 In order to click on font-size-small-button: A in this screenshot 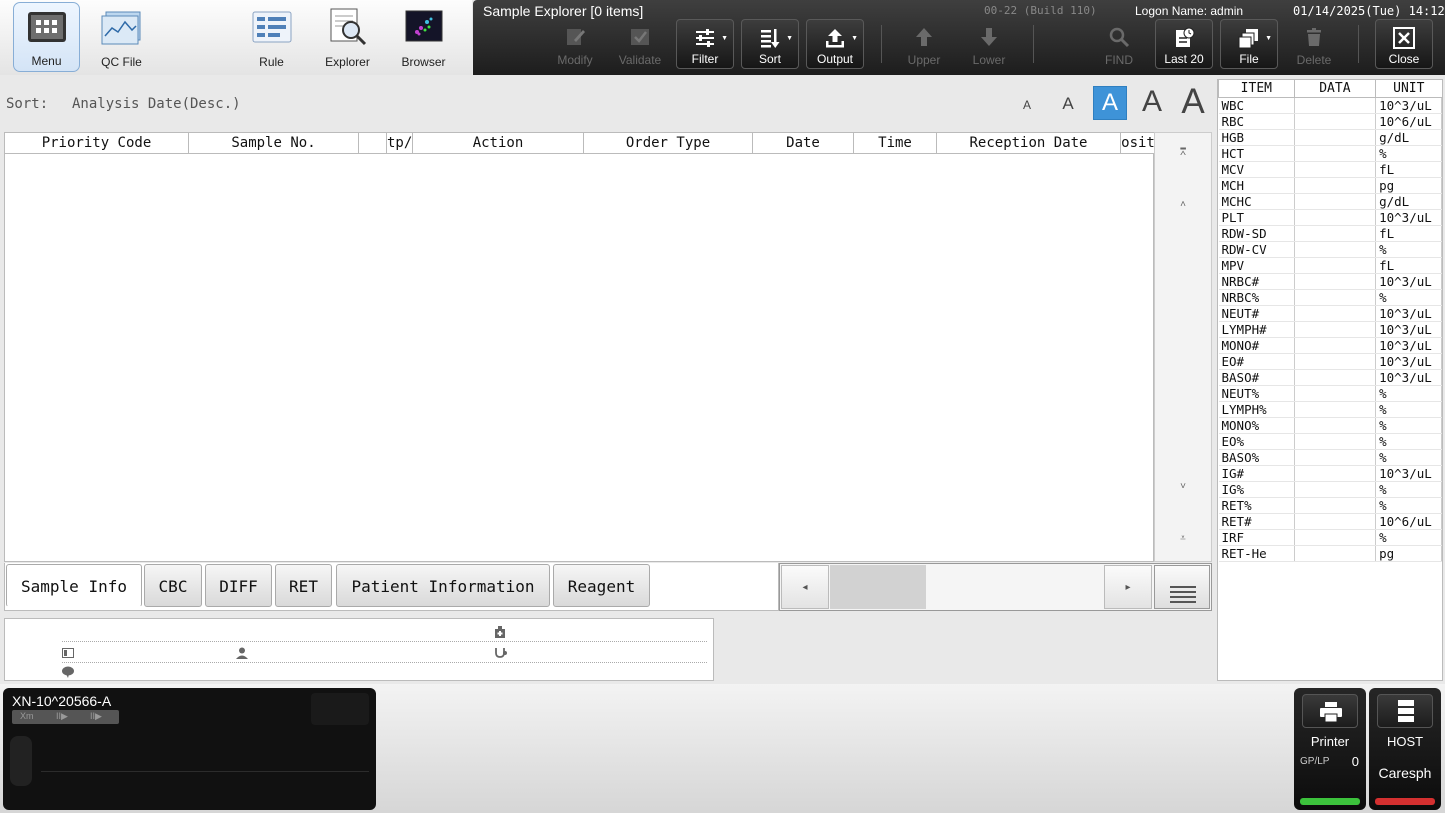, I will do `click(1068, 104)`.